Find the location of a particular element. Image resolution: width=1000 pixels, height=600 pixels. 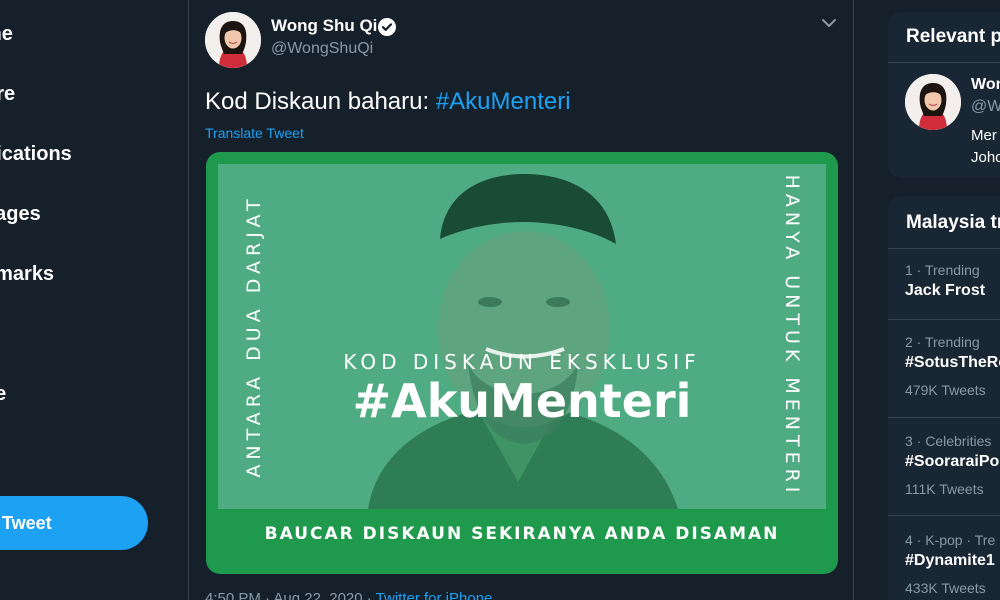

nav-item-home: me is located at coordinates (6, 34).